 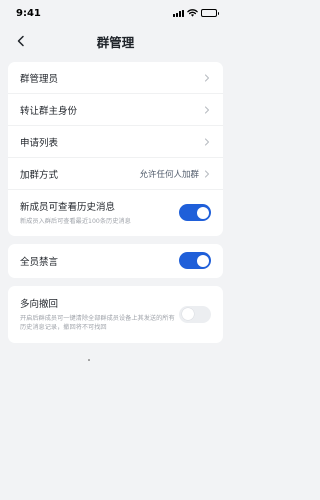 I want to click on status-bar: 9:41, so click(x=115, y=13).